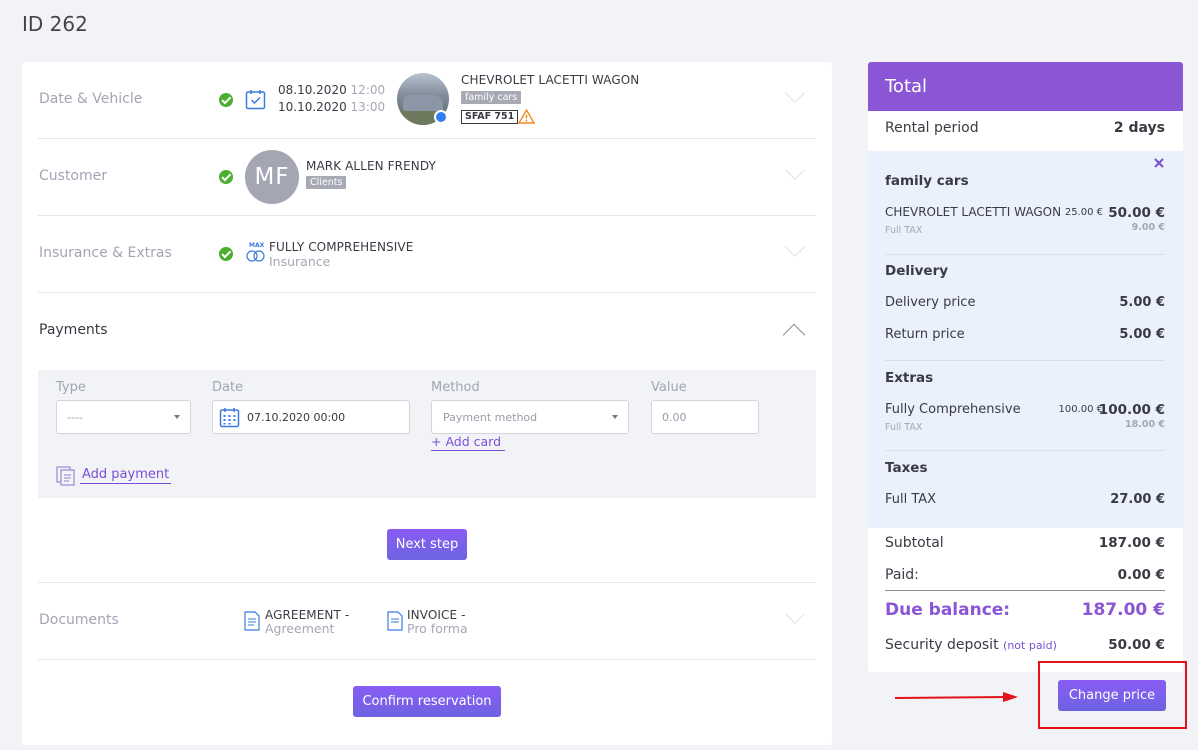 This screenshot has width=1198, height=750. What do you see at coordinates (229, 418) in the screenshot?
I see `calendar-icon` at bounding box center [229, 418].